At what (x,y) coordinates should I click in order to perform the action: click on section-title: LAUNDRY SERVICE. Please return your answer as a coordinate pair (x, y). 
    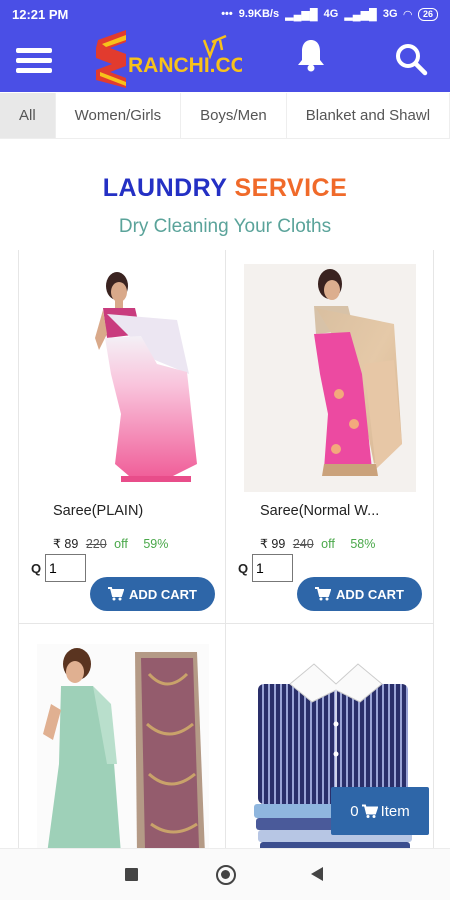
    Looking at the image, I should click on (225, 188).